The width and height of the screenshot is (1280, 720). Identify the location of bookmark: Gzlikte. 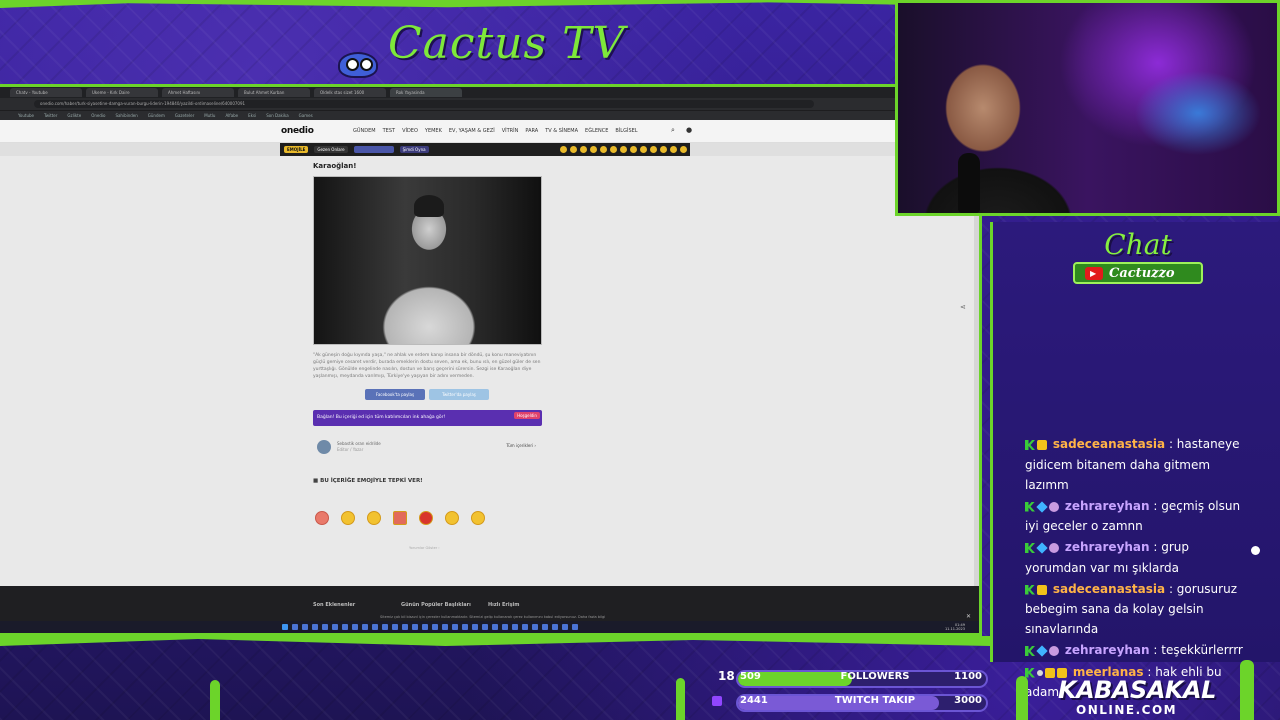
(74, 115).